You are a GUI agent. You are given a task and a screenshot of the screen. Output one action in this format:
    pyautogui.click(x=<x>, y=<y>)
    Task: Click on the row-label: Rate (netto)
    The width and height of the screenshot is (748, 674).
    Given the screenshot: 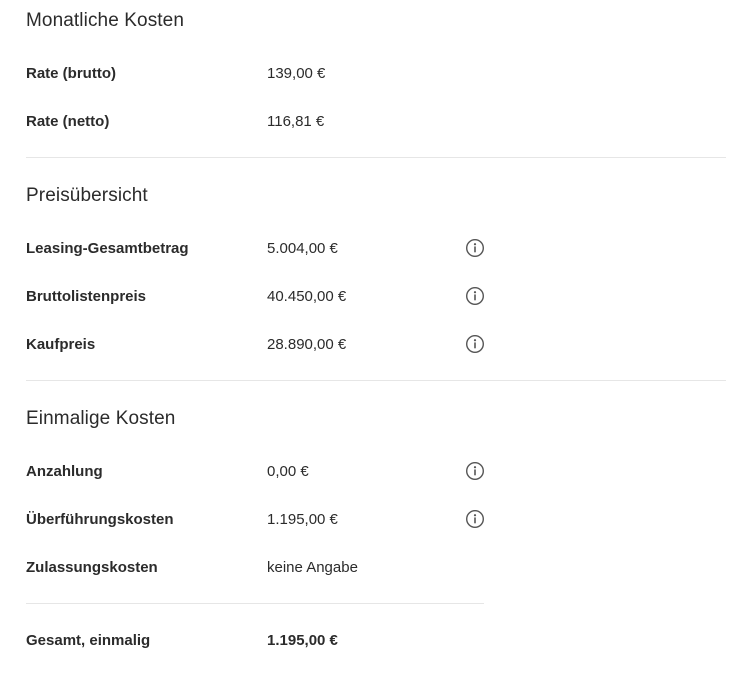 What is the action you would take?
    pyautogui.click(x=68, y=121)
    